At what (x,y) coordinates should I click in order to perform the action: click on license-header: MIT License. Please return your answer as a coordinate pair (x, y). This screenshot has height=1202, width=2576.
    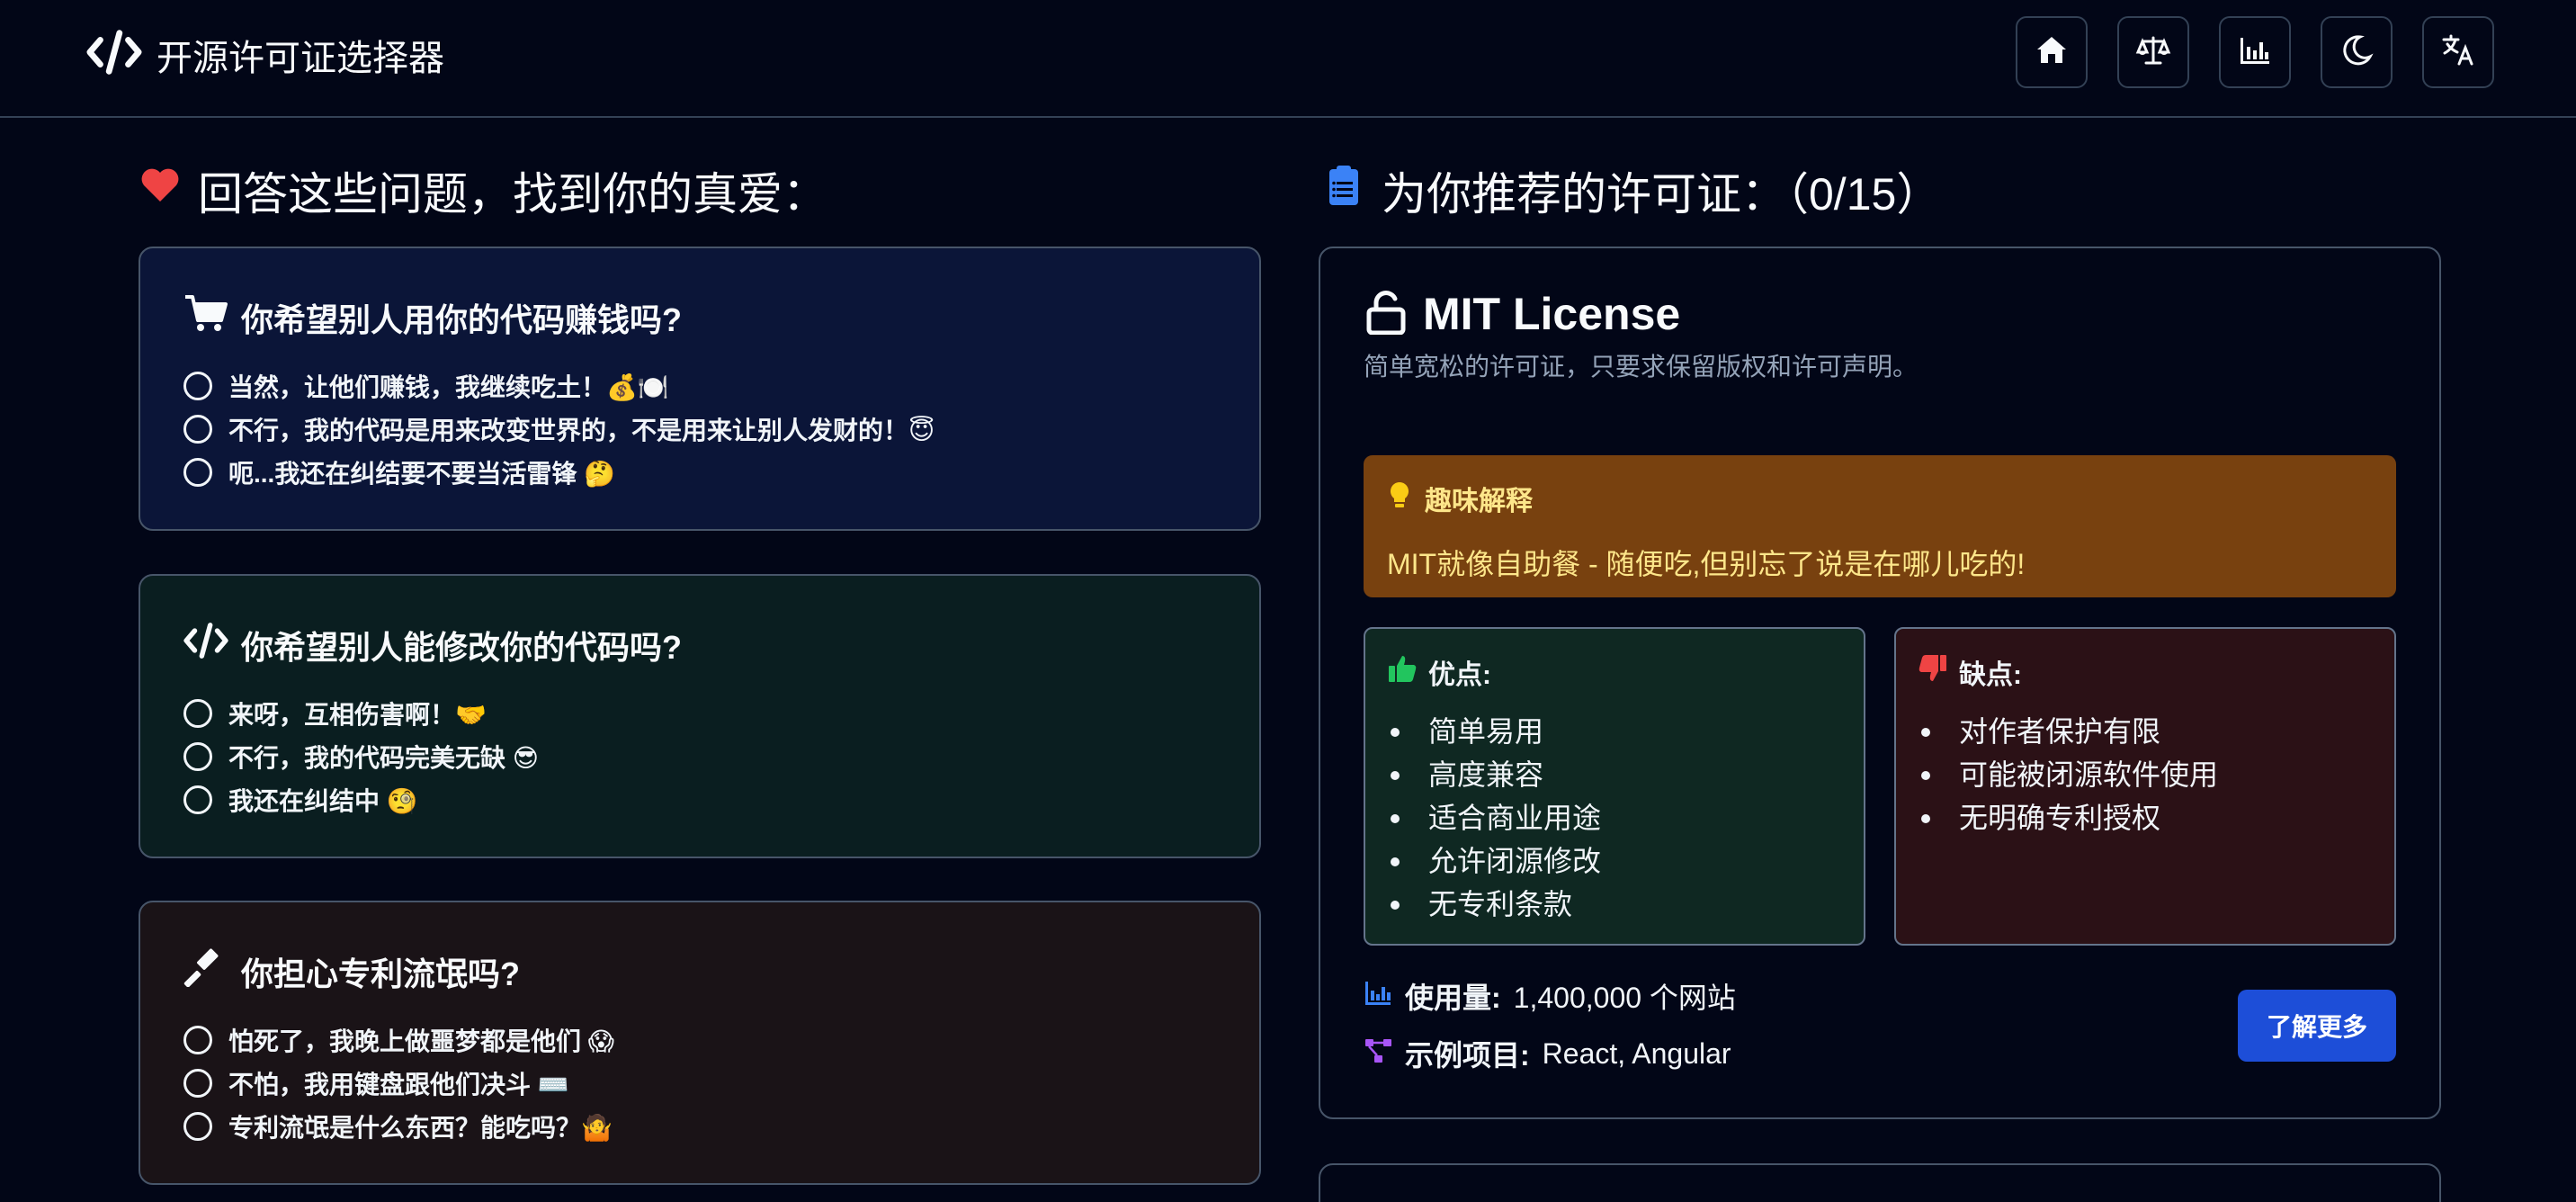
    Looking at the image, I should click on (1522, 314).